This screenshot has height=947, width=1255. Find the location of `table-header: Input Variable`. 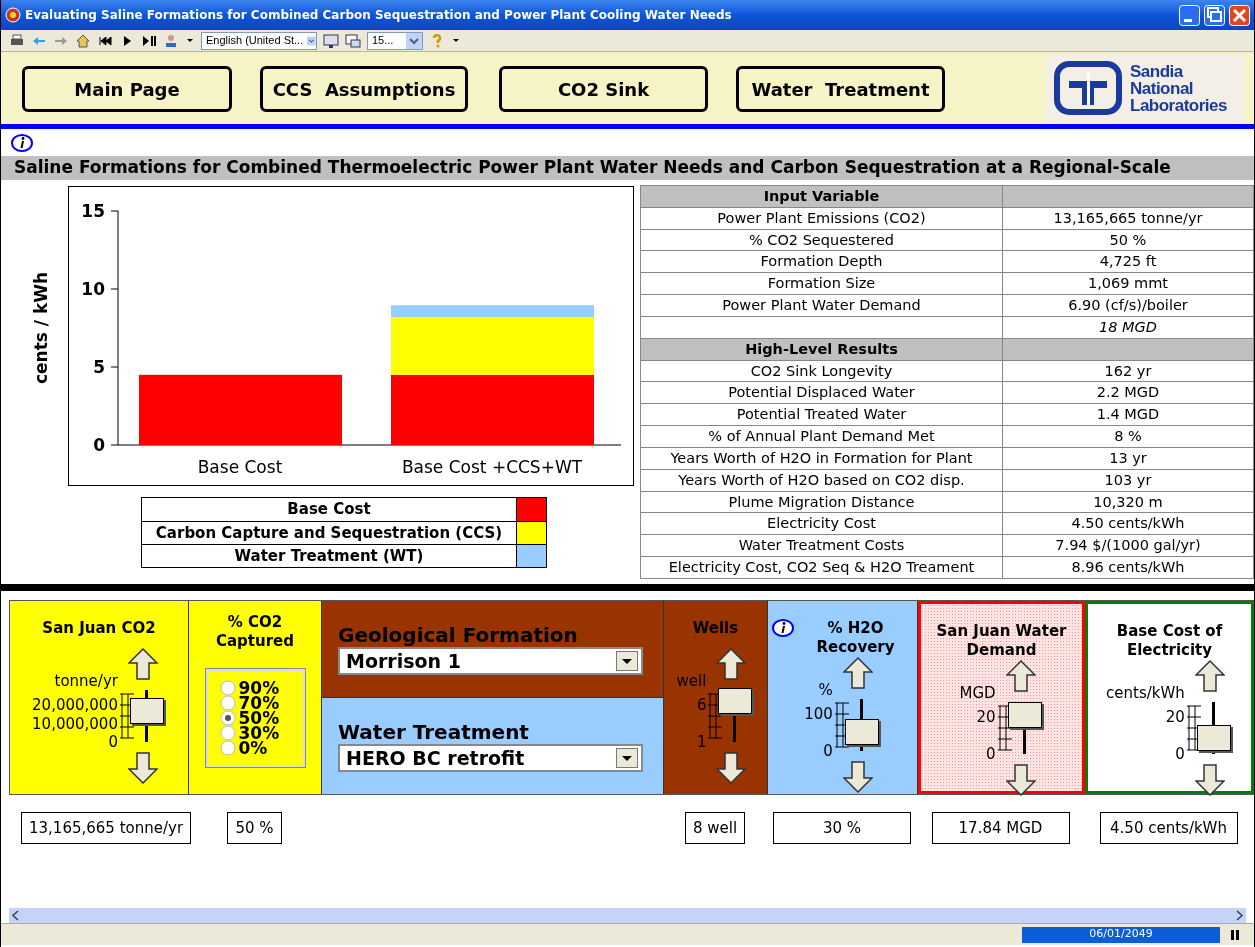

table-header: Input Variable is located at coordinates (822, 196).